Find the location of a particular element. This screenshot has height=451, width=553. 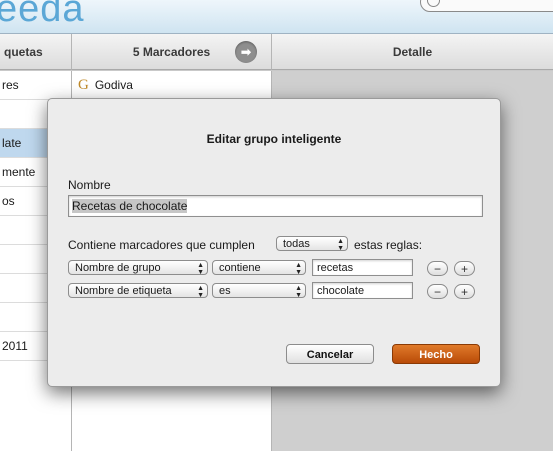

rule-value: chocolate is located at coordinates (341, 291).